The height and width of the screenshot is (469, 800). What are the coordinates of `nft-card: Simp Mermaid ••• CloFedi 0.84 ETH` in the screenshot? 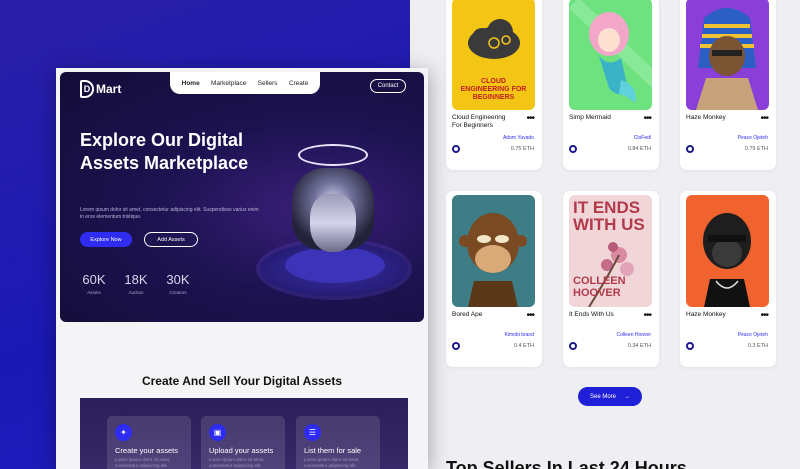 It's located at (611, 85).